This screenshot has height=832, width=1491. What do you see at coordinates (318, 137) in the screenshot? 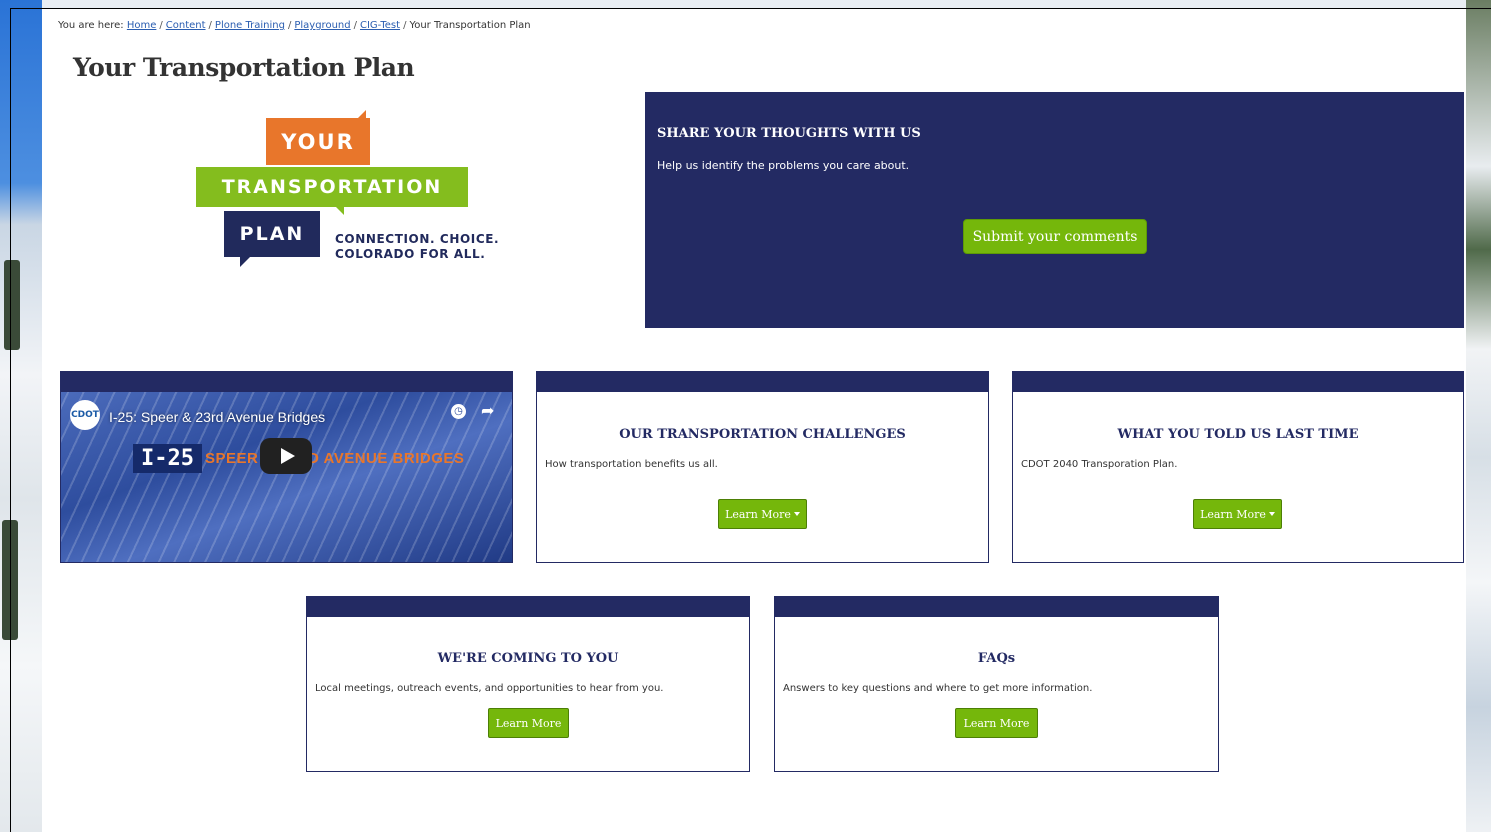
I see `logo-word-your: YOUR` at bounding box center [318, 137].